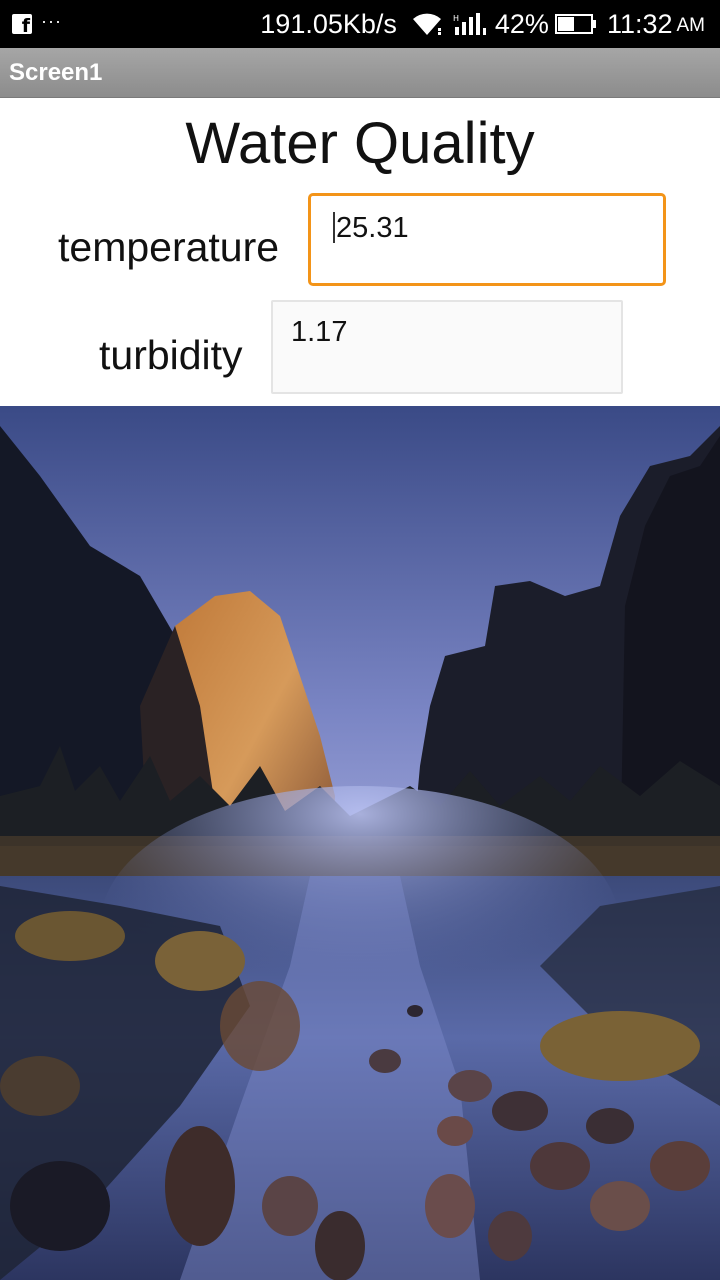  What do you see at coordinates (469, 24) in the screenshot?
I see `cellular-signal-icon: H` at bounding box center [469, 24].